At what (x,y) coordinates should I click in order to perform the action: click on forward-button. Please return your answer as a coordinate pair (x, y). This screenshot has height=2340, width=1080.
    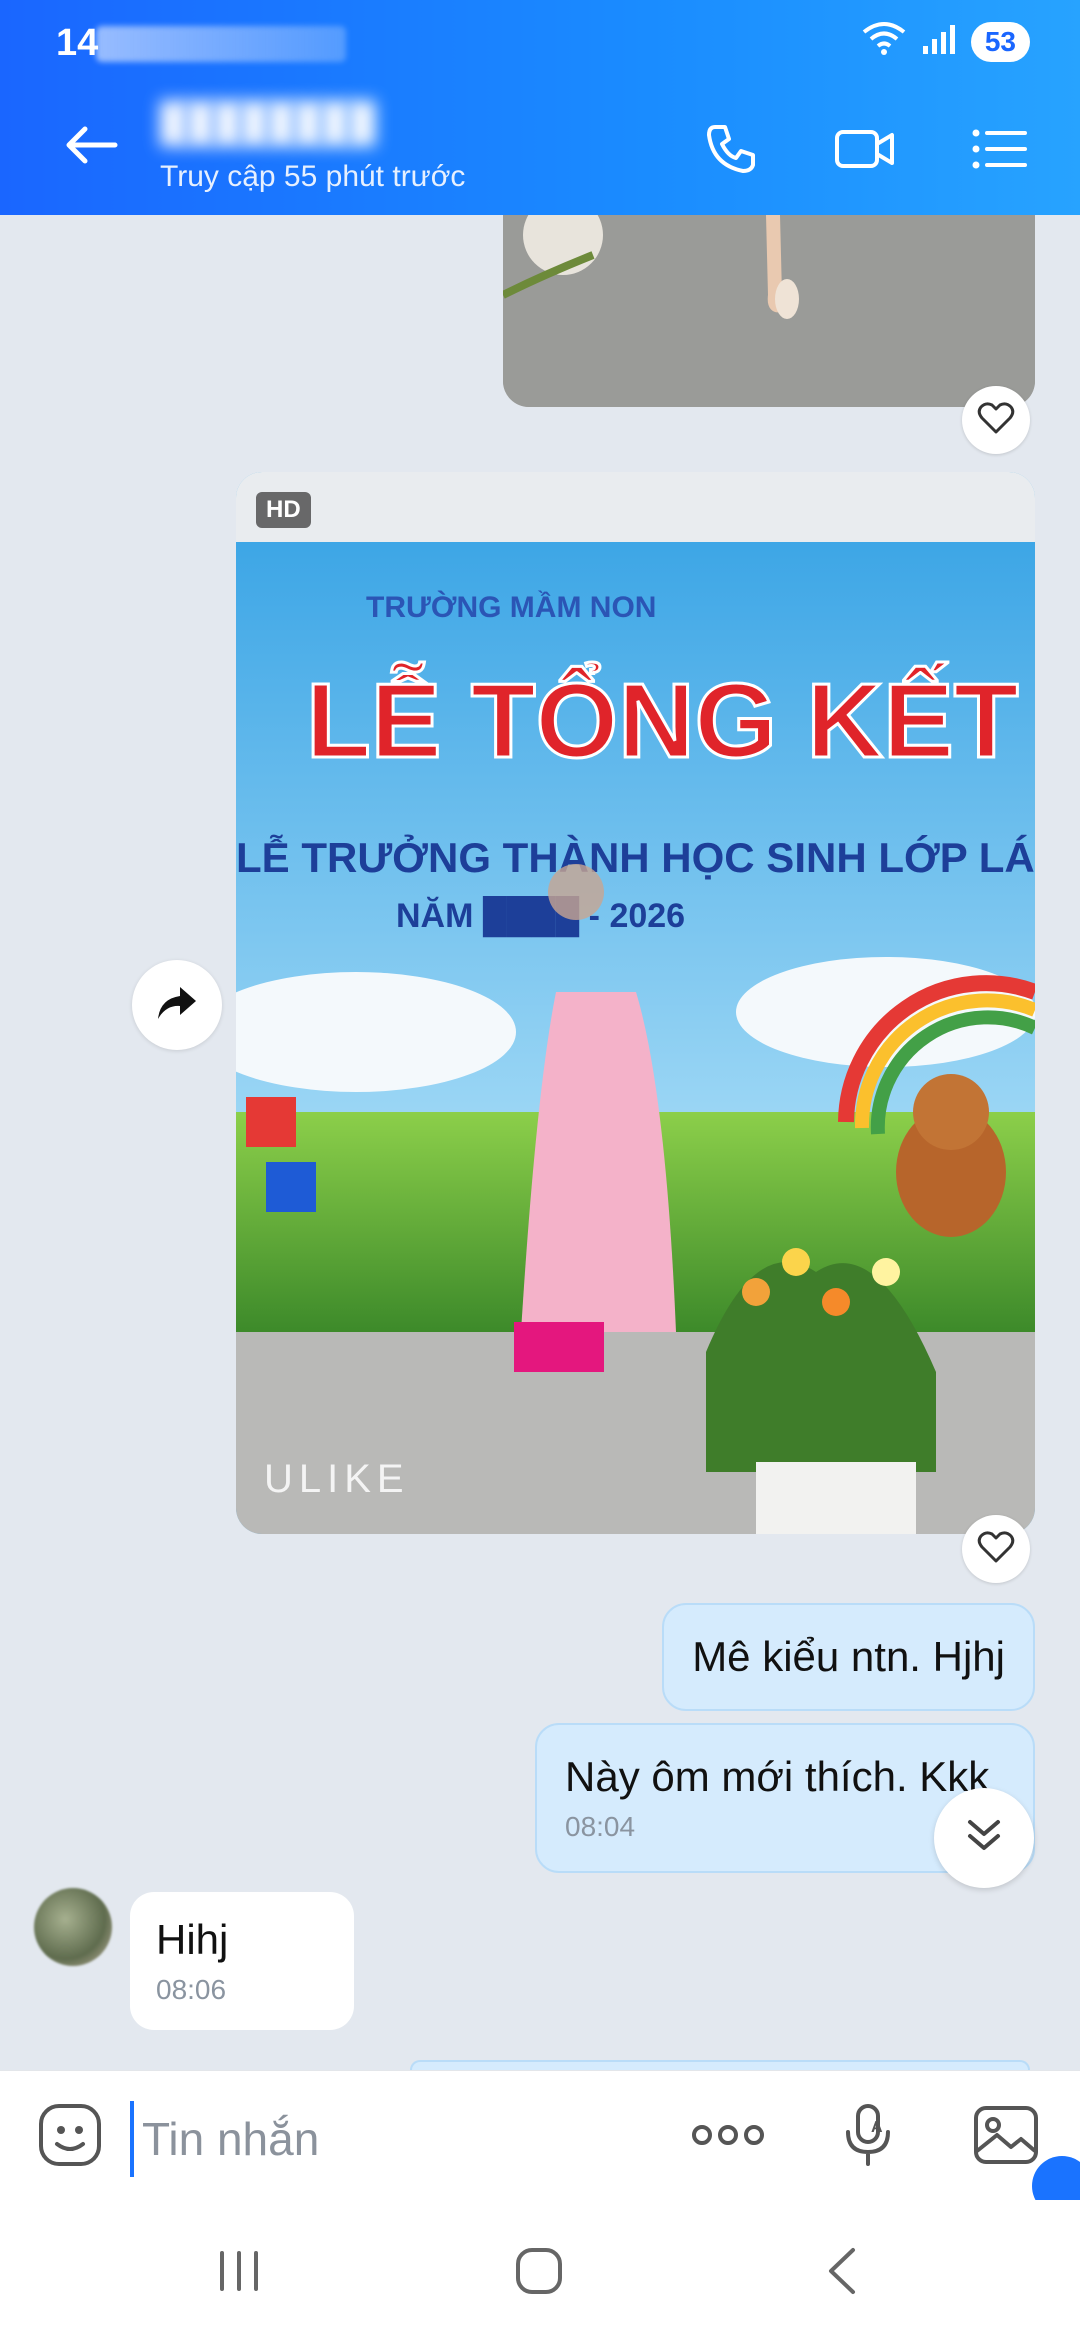
    Looking at the image, I should click on (177, 1005).